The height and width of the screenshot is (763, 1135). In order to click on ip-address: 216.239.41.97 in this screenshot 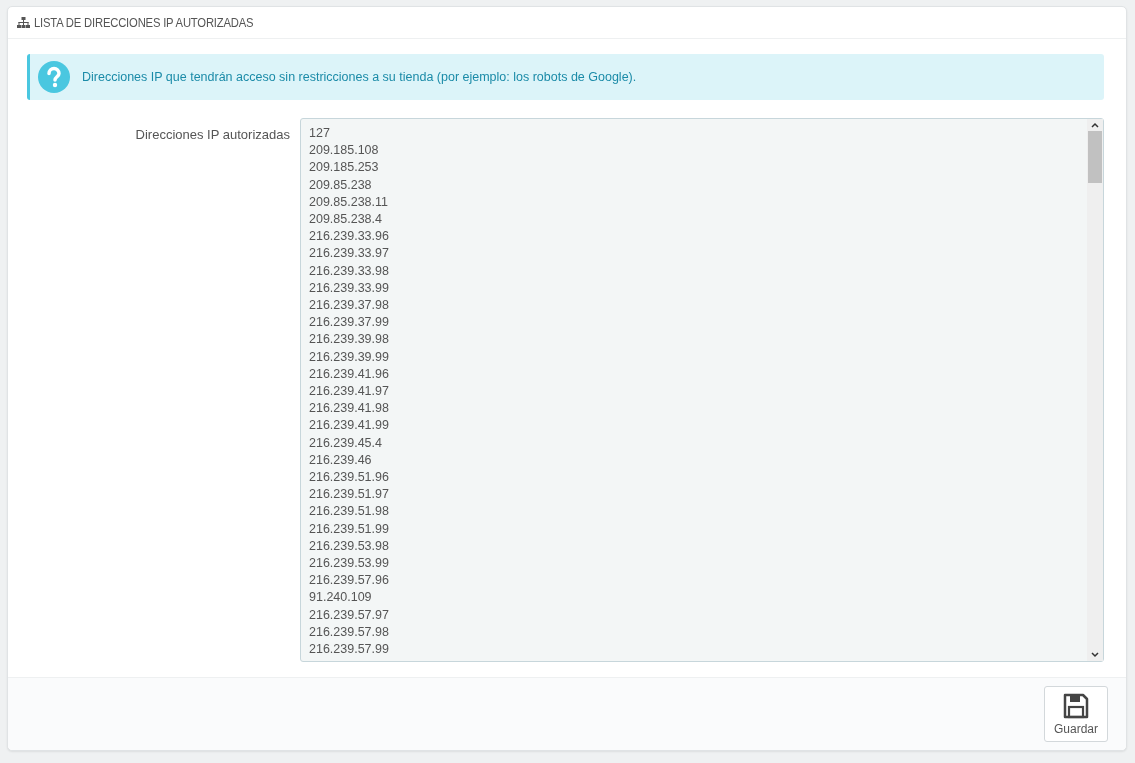, I will do `click(349, 392)`.